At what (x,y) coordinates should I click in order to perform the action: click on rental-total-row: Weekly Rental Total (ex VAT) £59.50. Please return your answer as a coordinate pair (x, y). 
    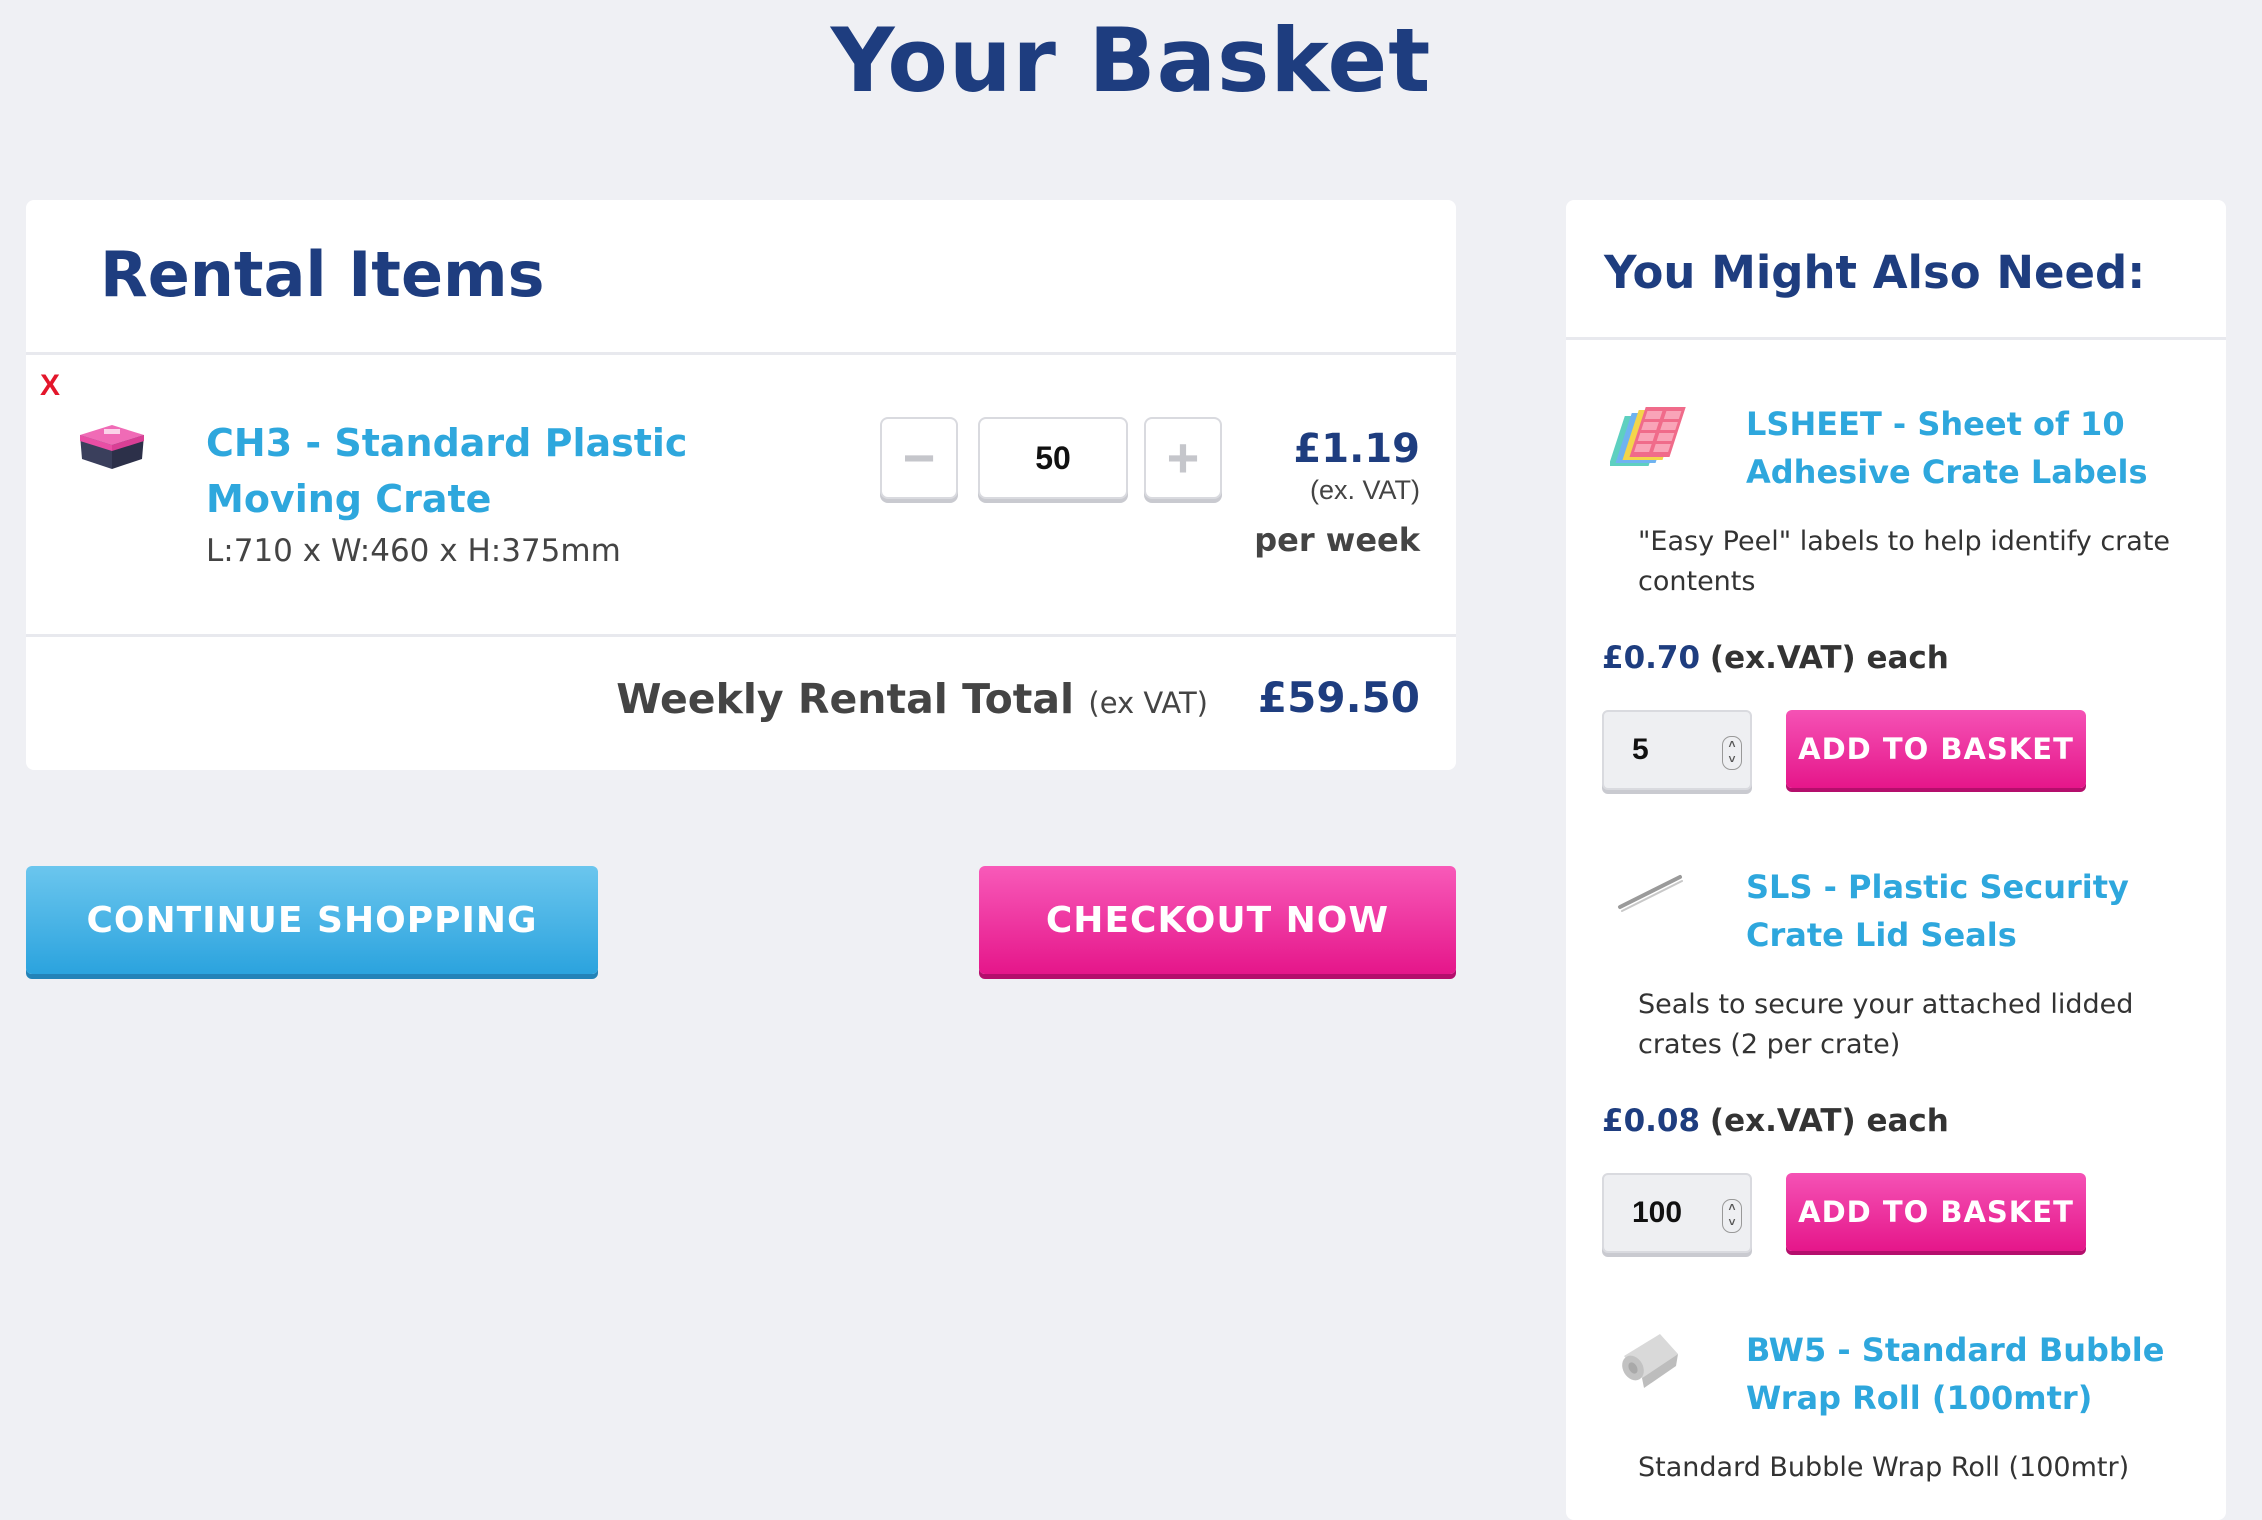
    Looking at the image, I should click on (741, 702).